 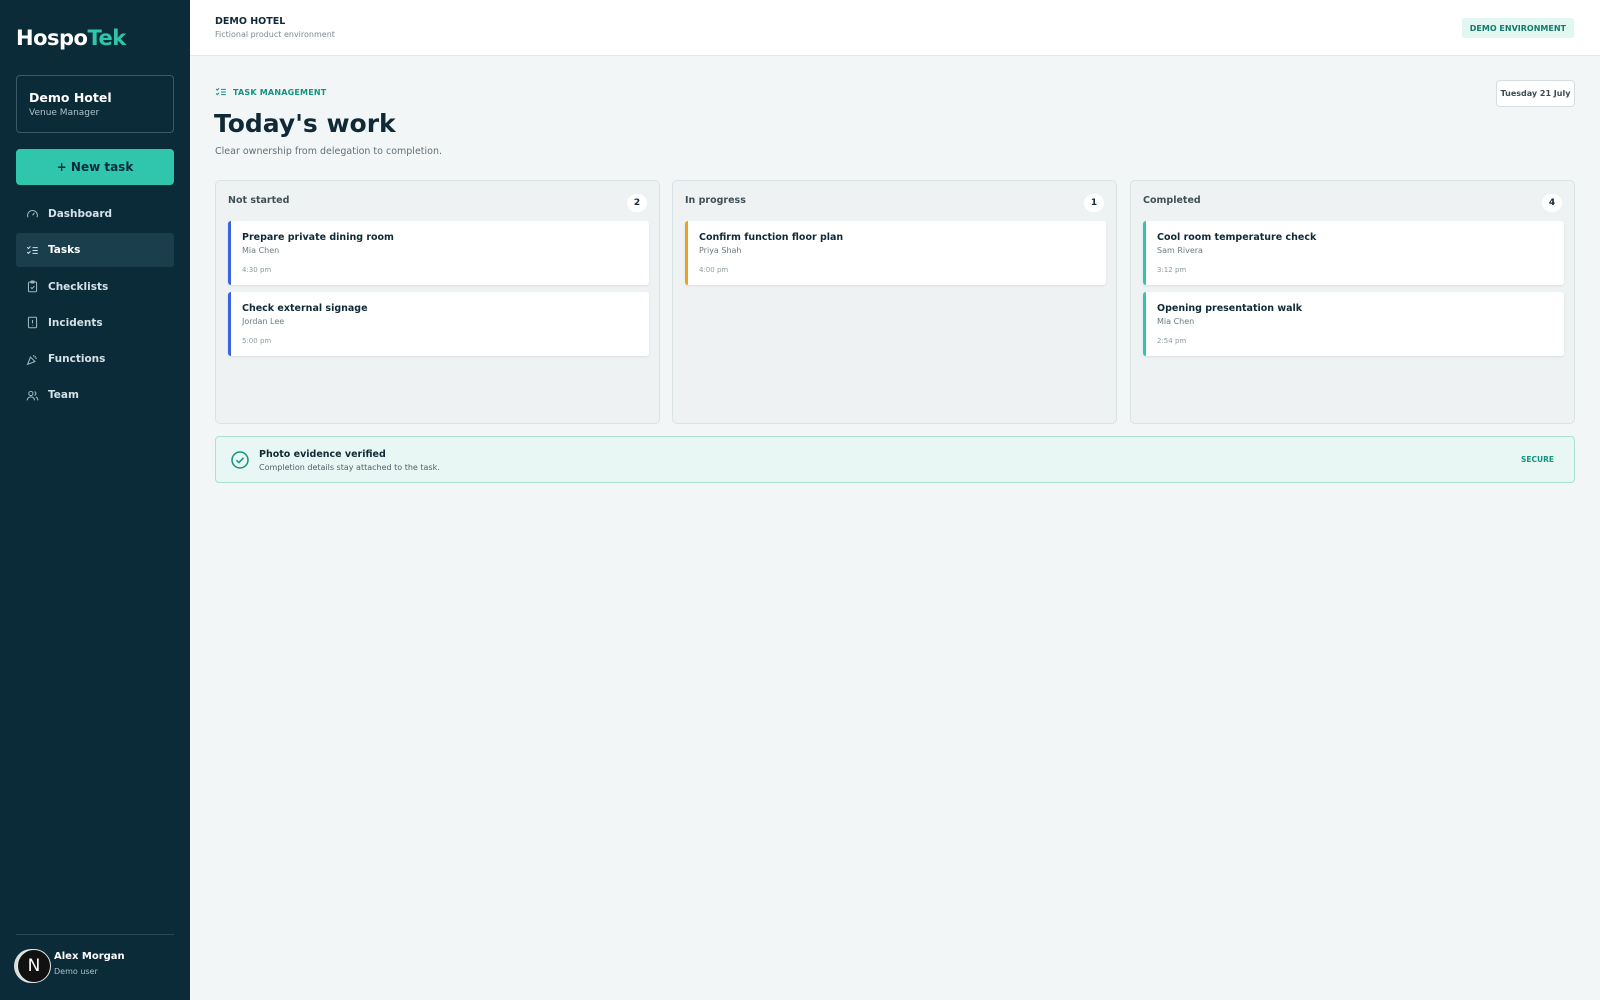 What do you see at coordinates (76, 971) in the screenshot?
I see `user-role: Demo user` at bounding box center [76, 971].